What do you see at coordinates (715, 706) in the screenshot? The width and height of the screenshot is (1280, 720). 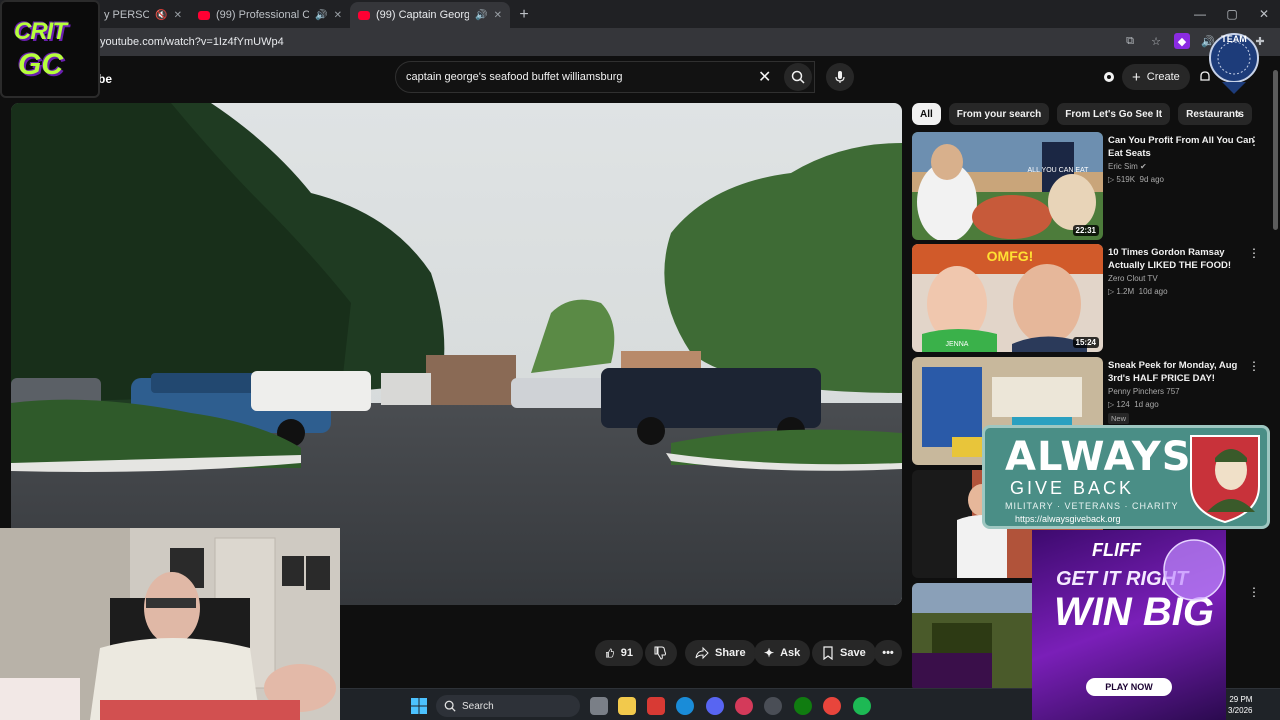 I see `discord-icon` at bounding box center [715, 706].